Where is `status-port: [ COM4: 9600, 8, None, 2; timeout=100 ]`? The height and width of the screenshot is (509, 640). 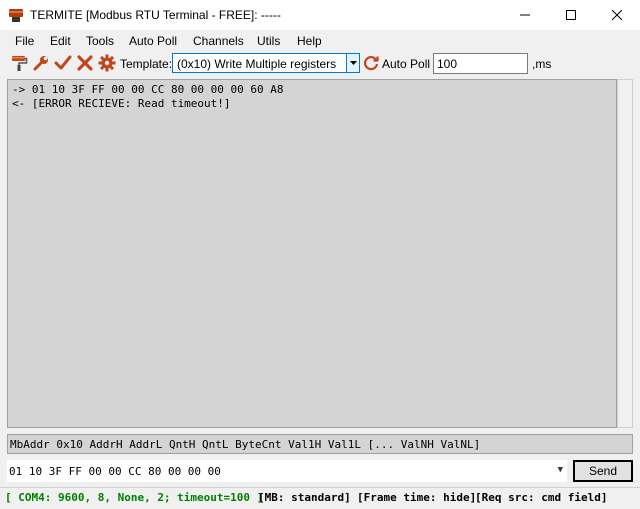 status-port: [ COM4: 9600, 8, None, 2; timeout=100 ] is located at coordinates (134, 497).